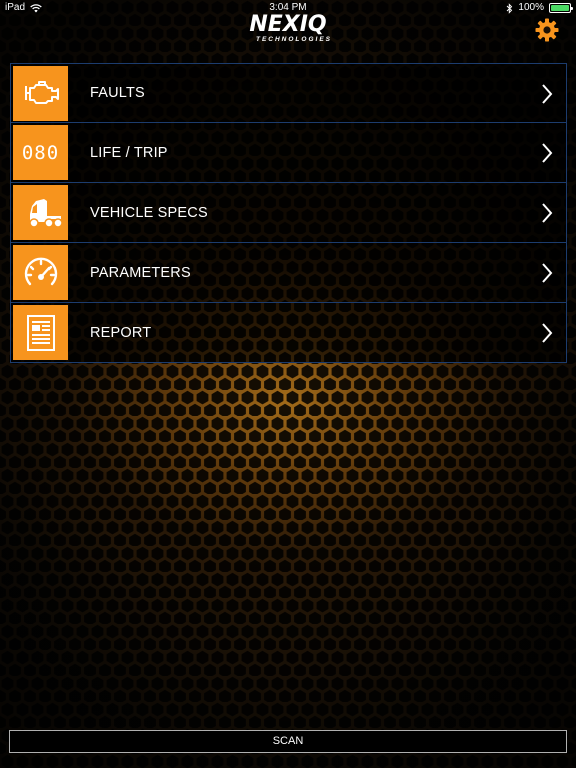  What do you see at coordinates (288, 273) in the screenshot?
I see `menu-item-parameters: PARAMETERS` at bounding box center [288, 273].